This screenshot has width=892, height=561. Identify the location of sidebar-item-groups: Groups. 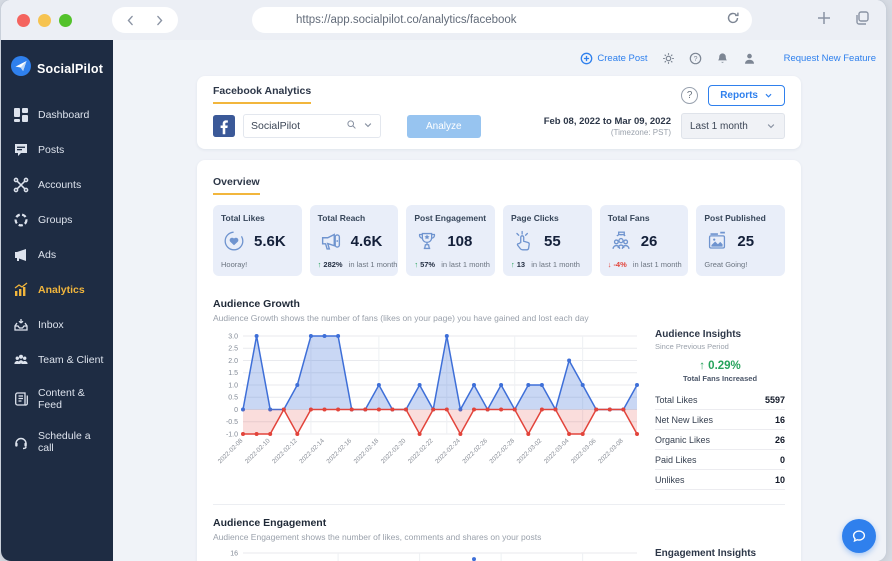
(57, 219).